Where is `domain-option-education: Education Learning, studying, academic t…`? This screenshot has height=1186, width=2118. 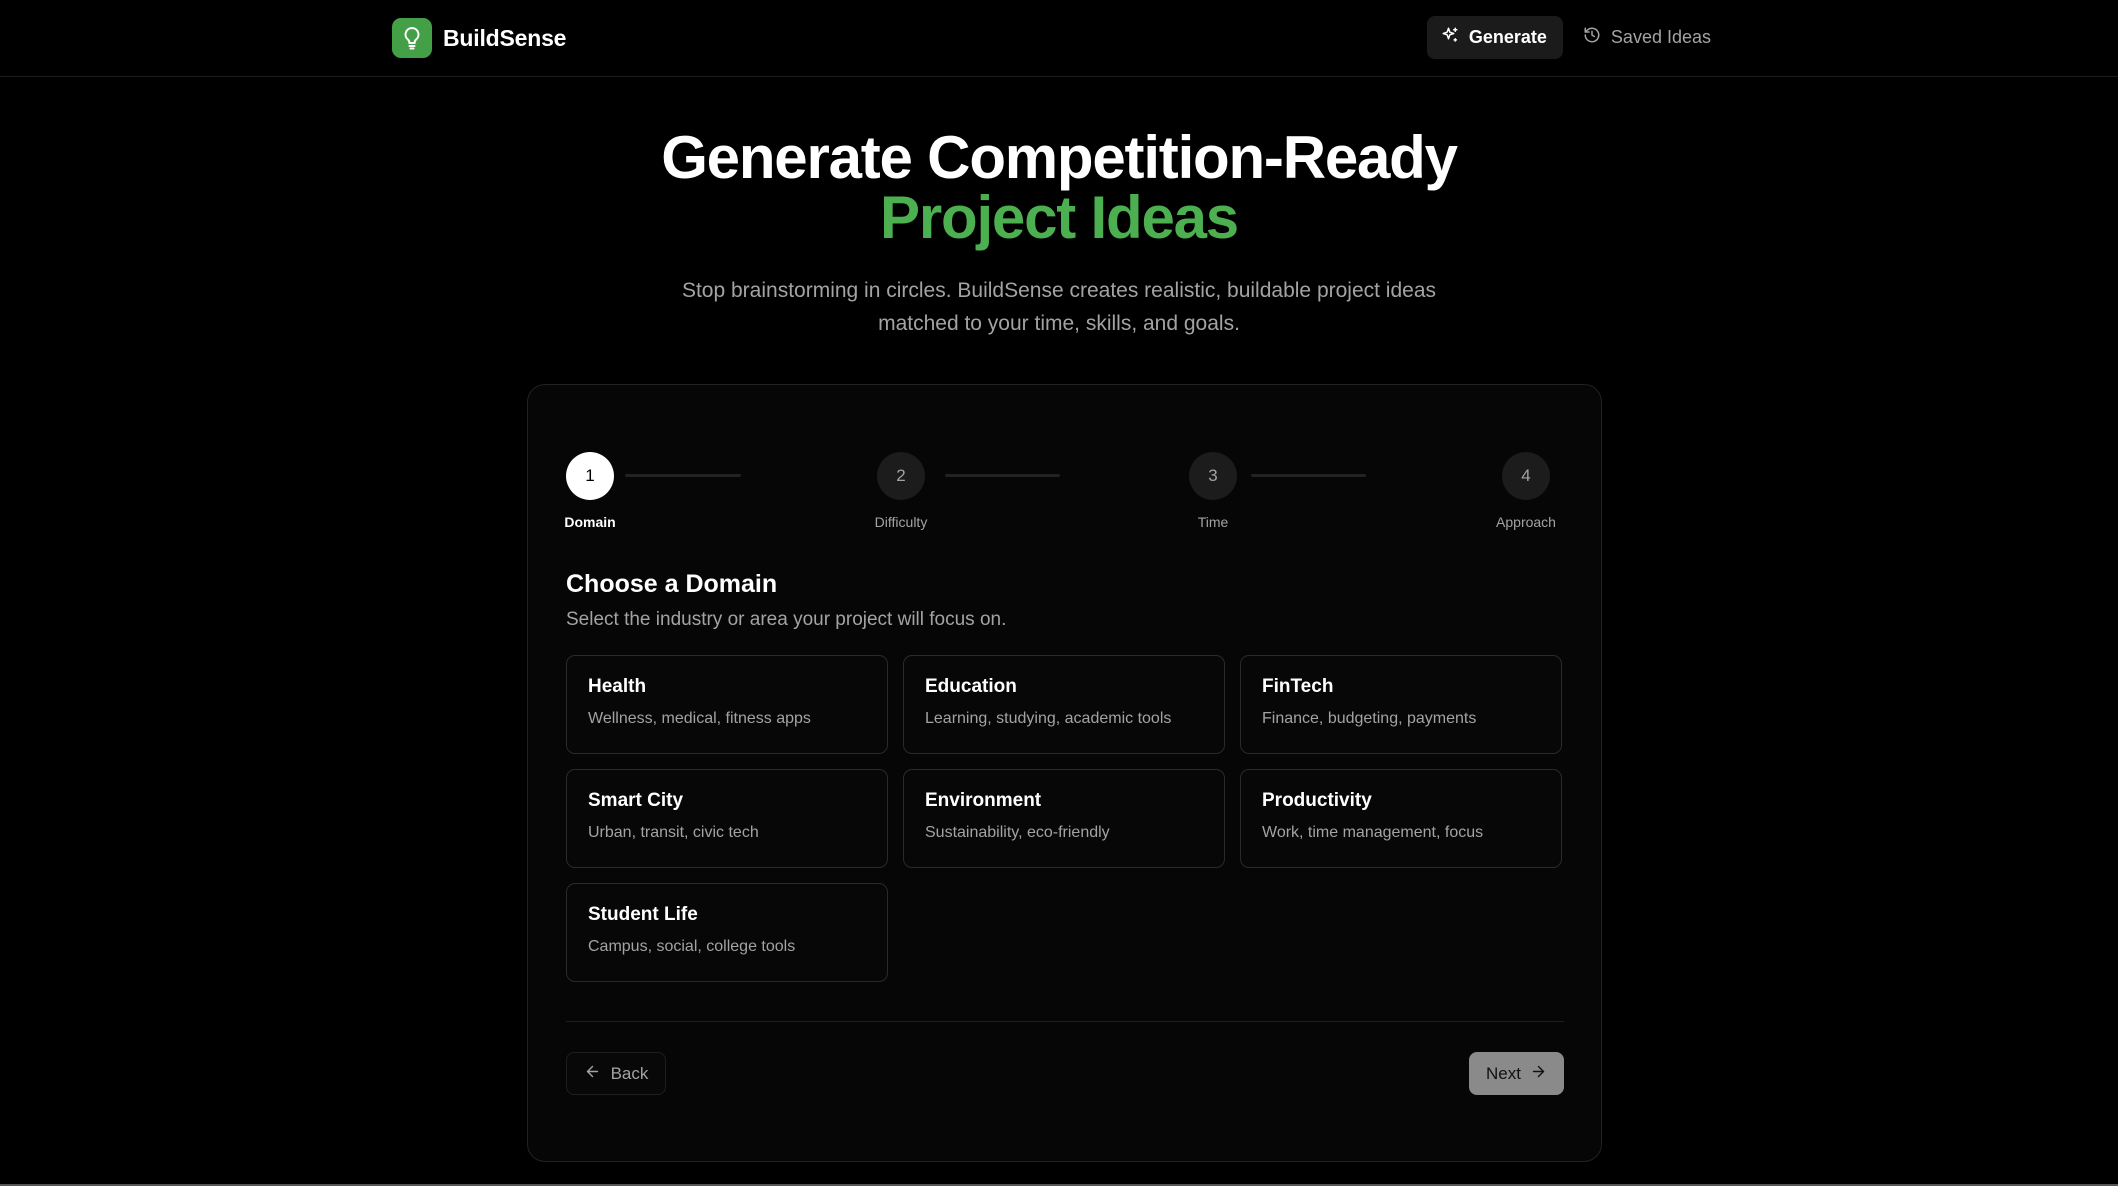 domain-option-education: Education Learning, studying, academic t… is located at coordinates (1064, 704).